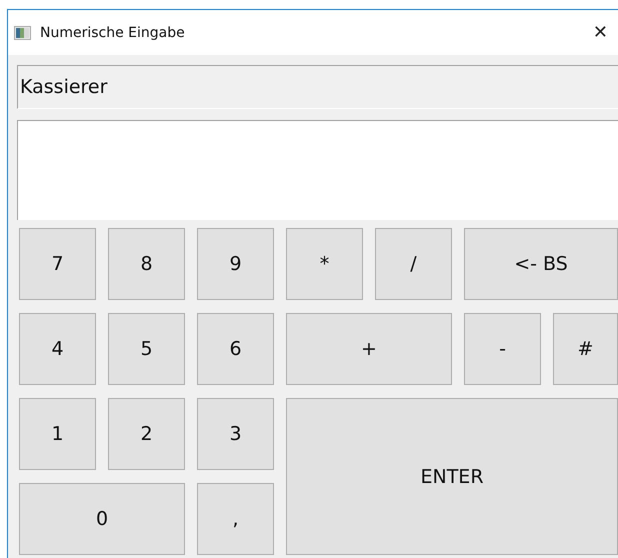 The width and height of the screenshot is (618, 558). I want to click on keypad-key: 2, so click(146, 434).